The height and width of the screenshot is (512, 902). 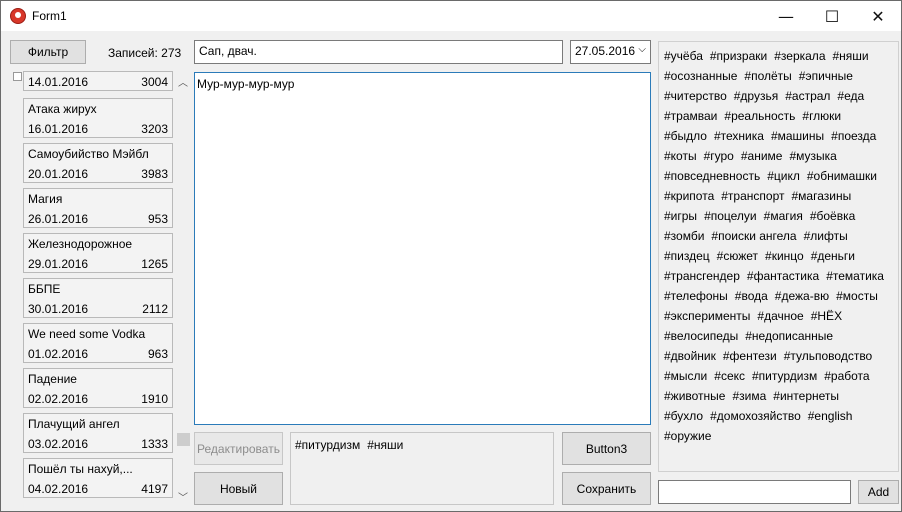 I want to click on tag-link: #магазины, so click(x=821, y=196).